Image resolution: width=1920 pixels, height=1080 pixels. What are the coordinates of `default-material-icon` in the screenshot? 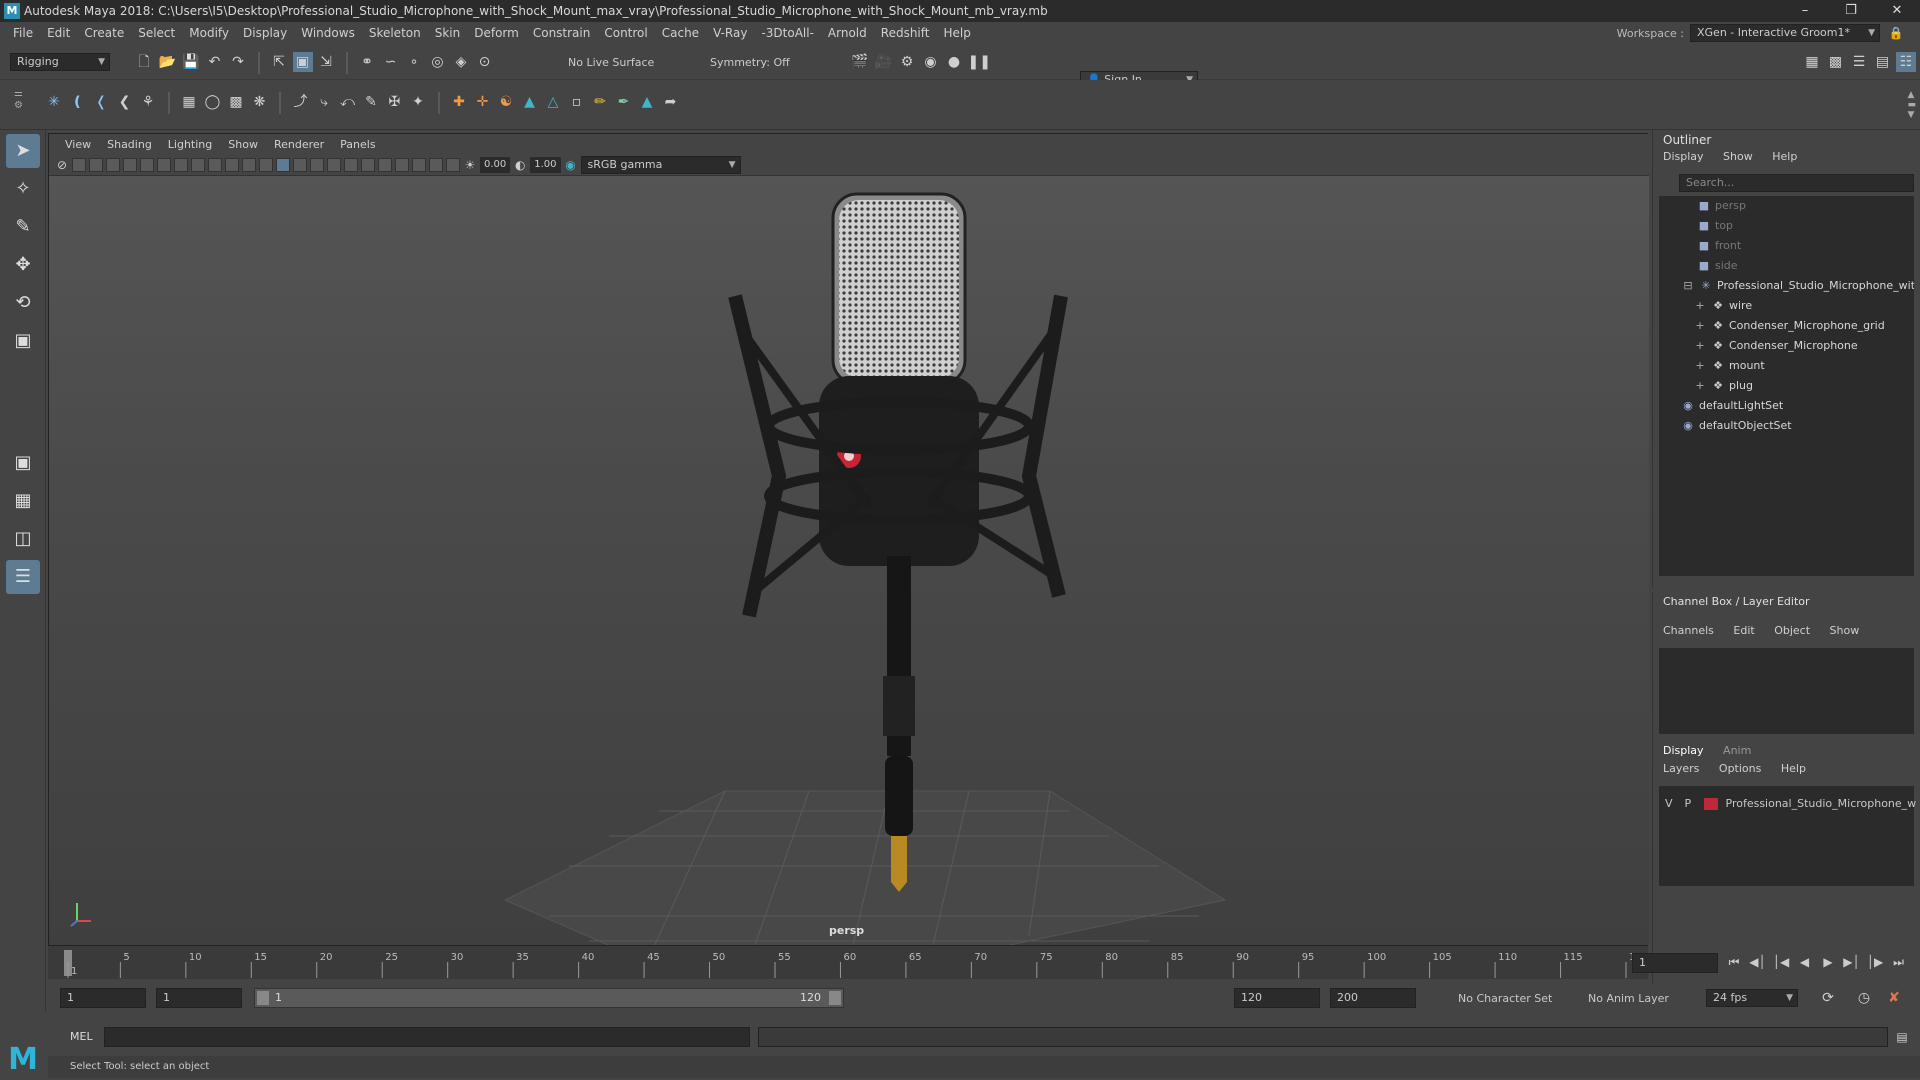 It's located at (300, 164).